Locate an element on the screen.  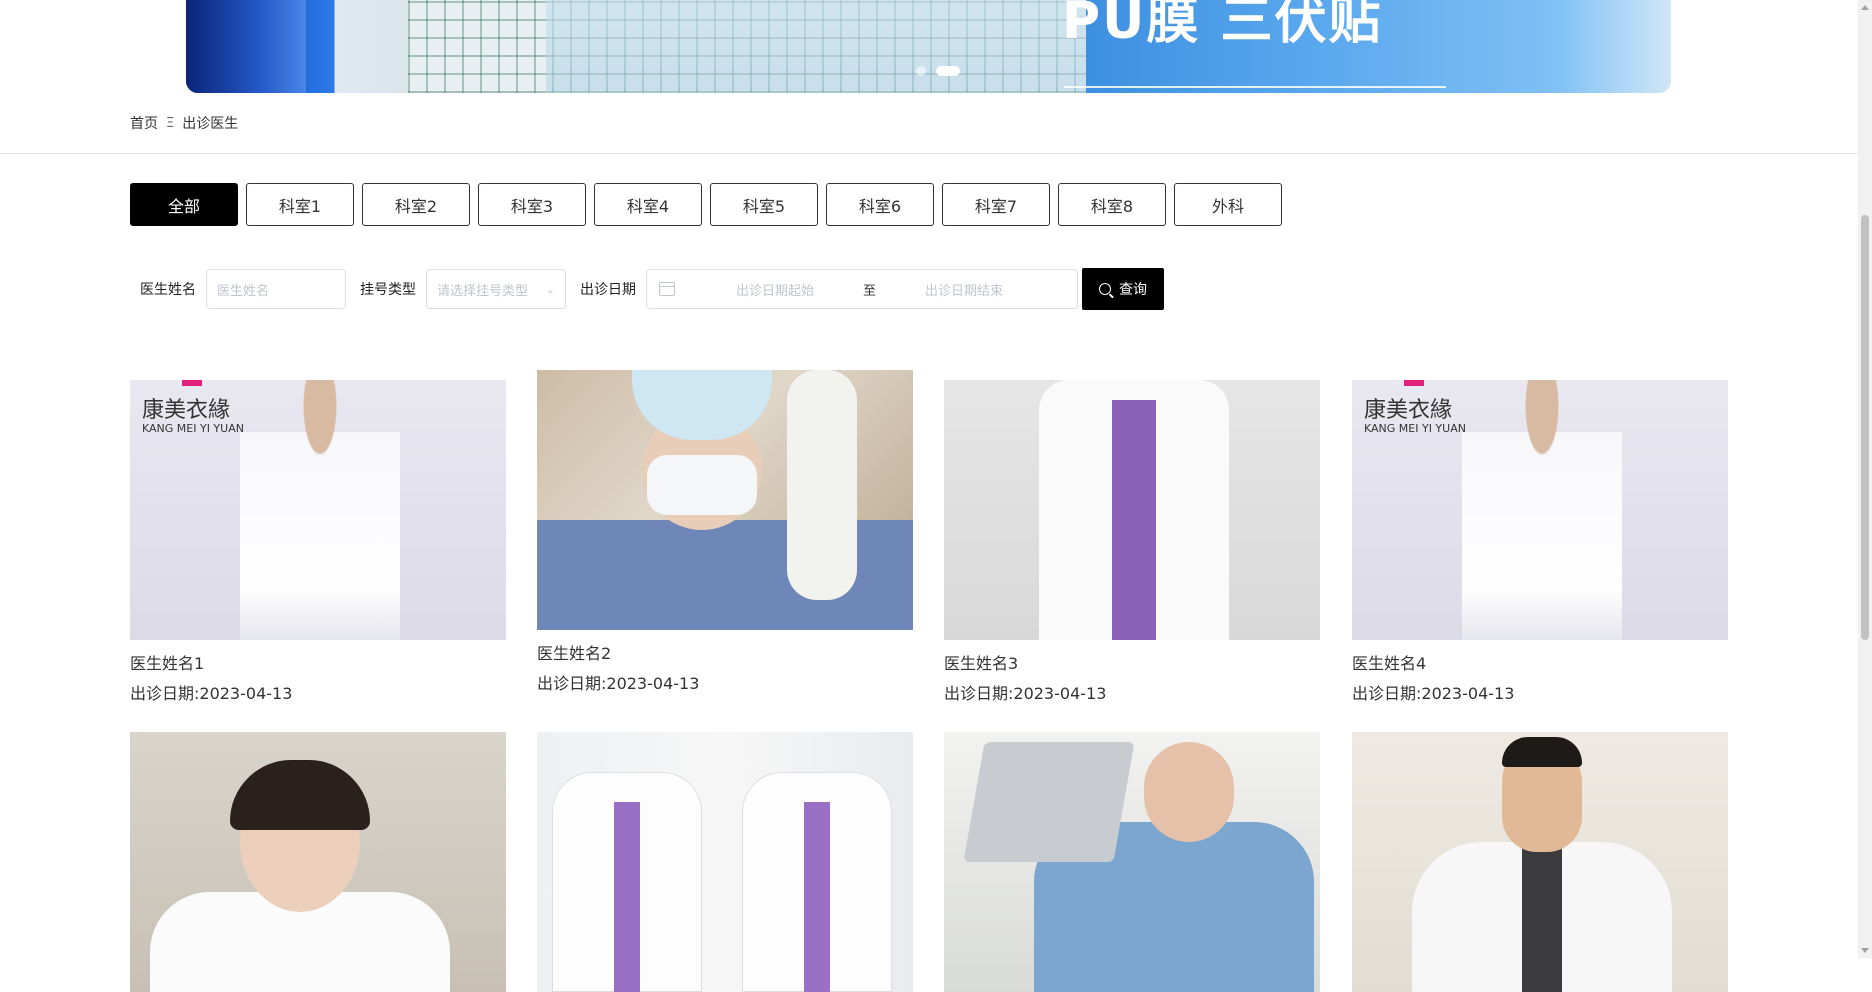
department-tabs: 全部 科室1 科室2 科室3 科室4 科室5 科室6 科室7 科室8 外科 is located at coordinates (706, 204).